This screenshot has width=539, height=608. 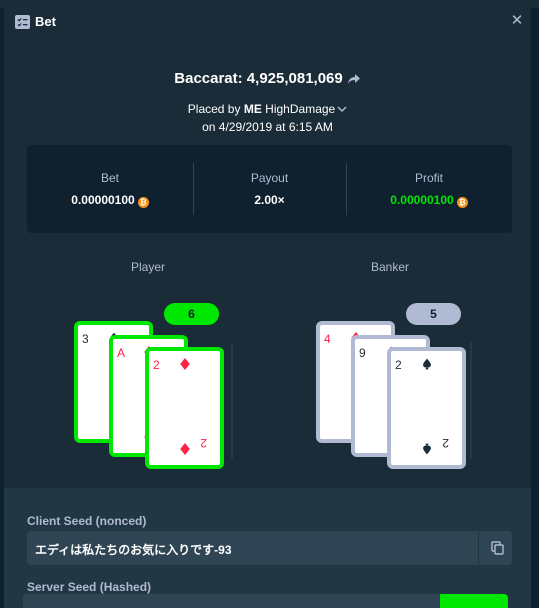 I want to click on copy-icon, so click(x=497, y=548).